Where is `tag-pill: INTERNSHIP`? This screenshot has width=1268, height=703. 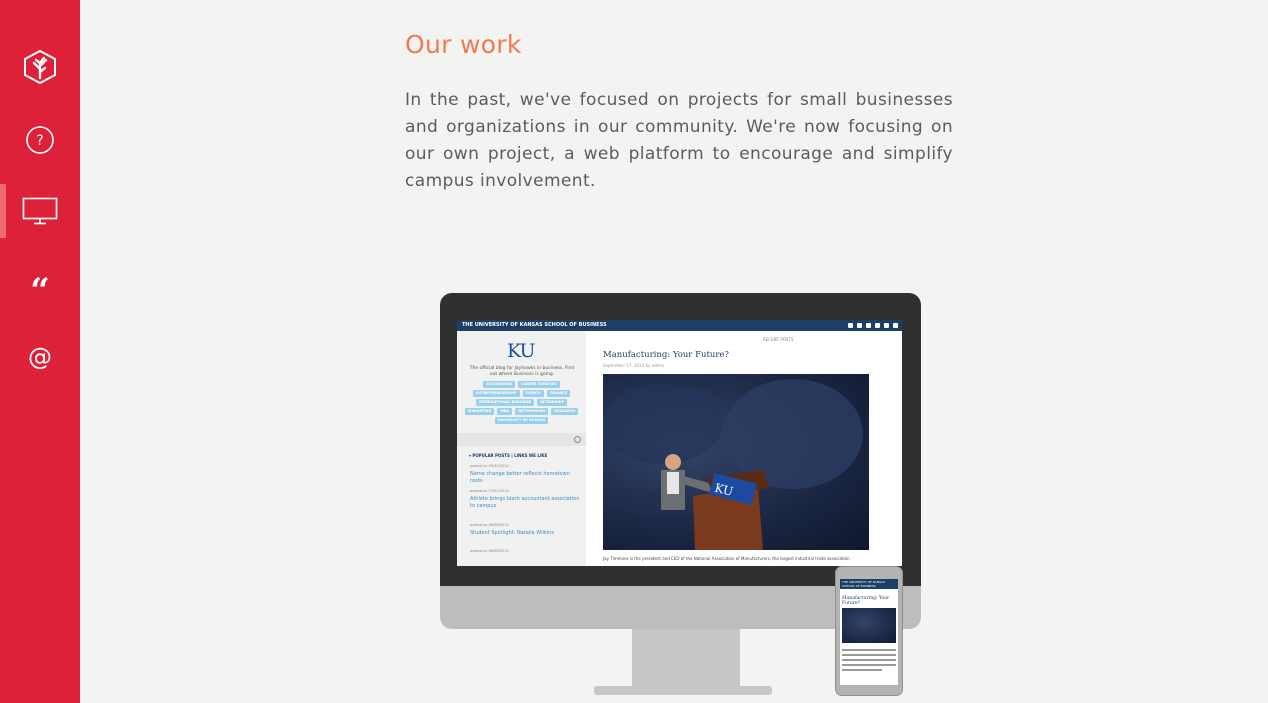
tag-pill: INTERNSHIP is located at coordinates (552, 402).